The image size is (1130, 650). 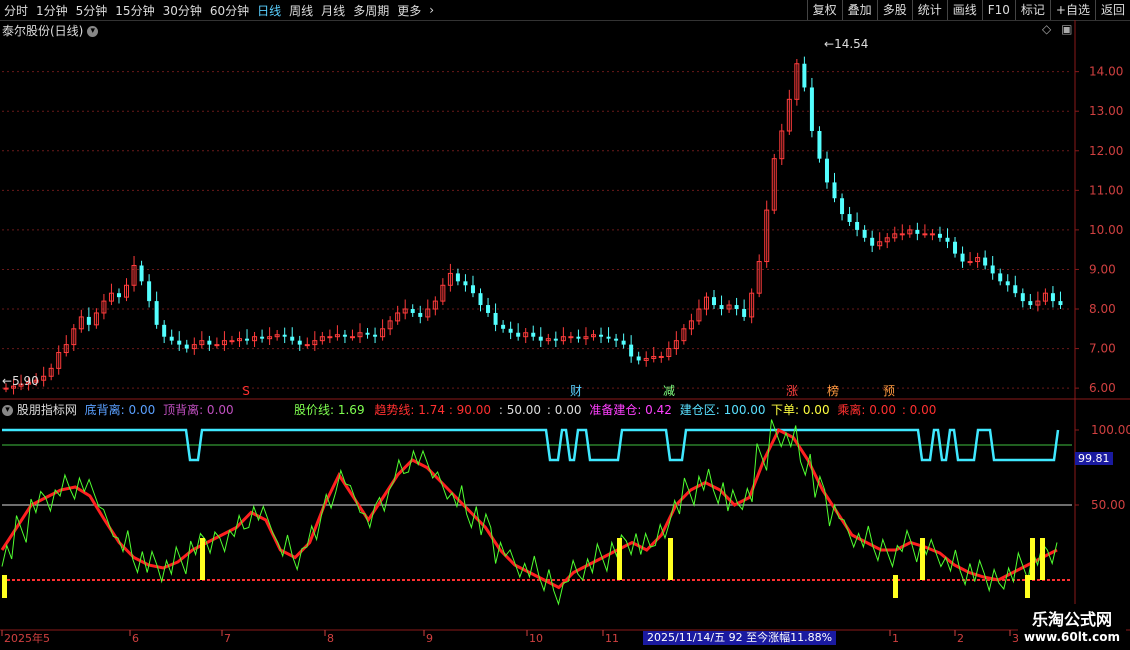 I want to click on build-zone-value: 建仓区: 100.00, so click(x=722, y=410).